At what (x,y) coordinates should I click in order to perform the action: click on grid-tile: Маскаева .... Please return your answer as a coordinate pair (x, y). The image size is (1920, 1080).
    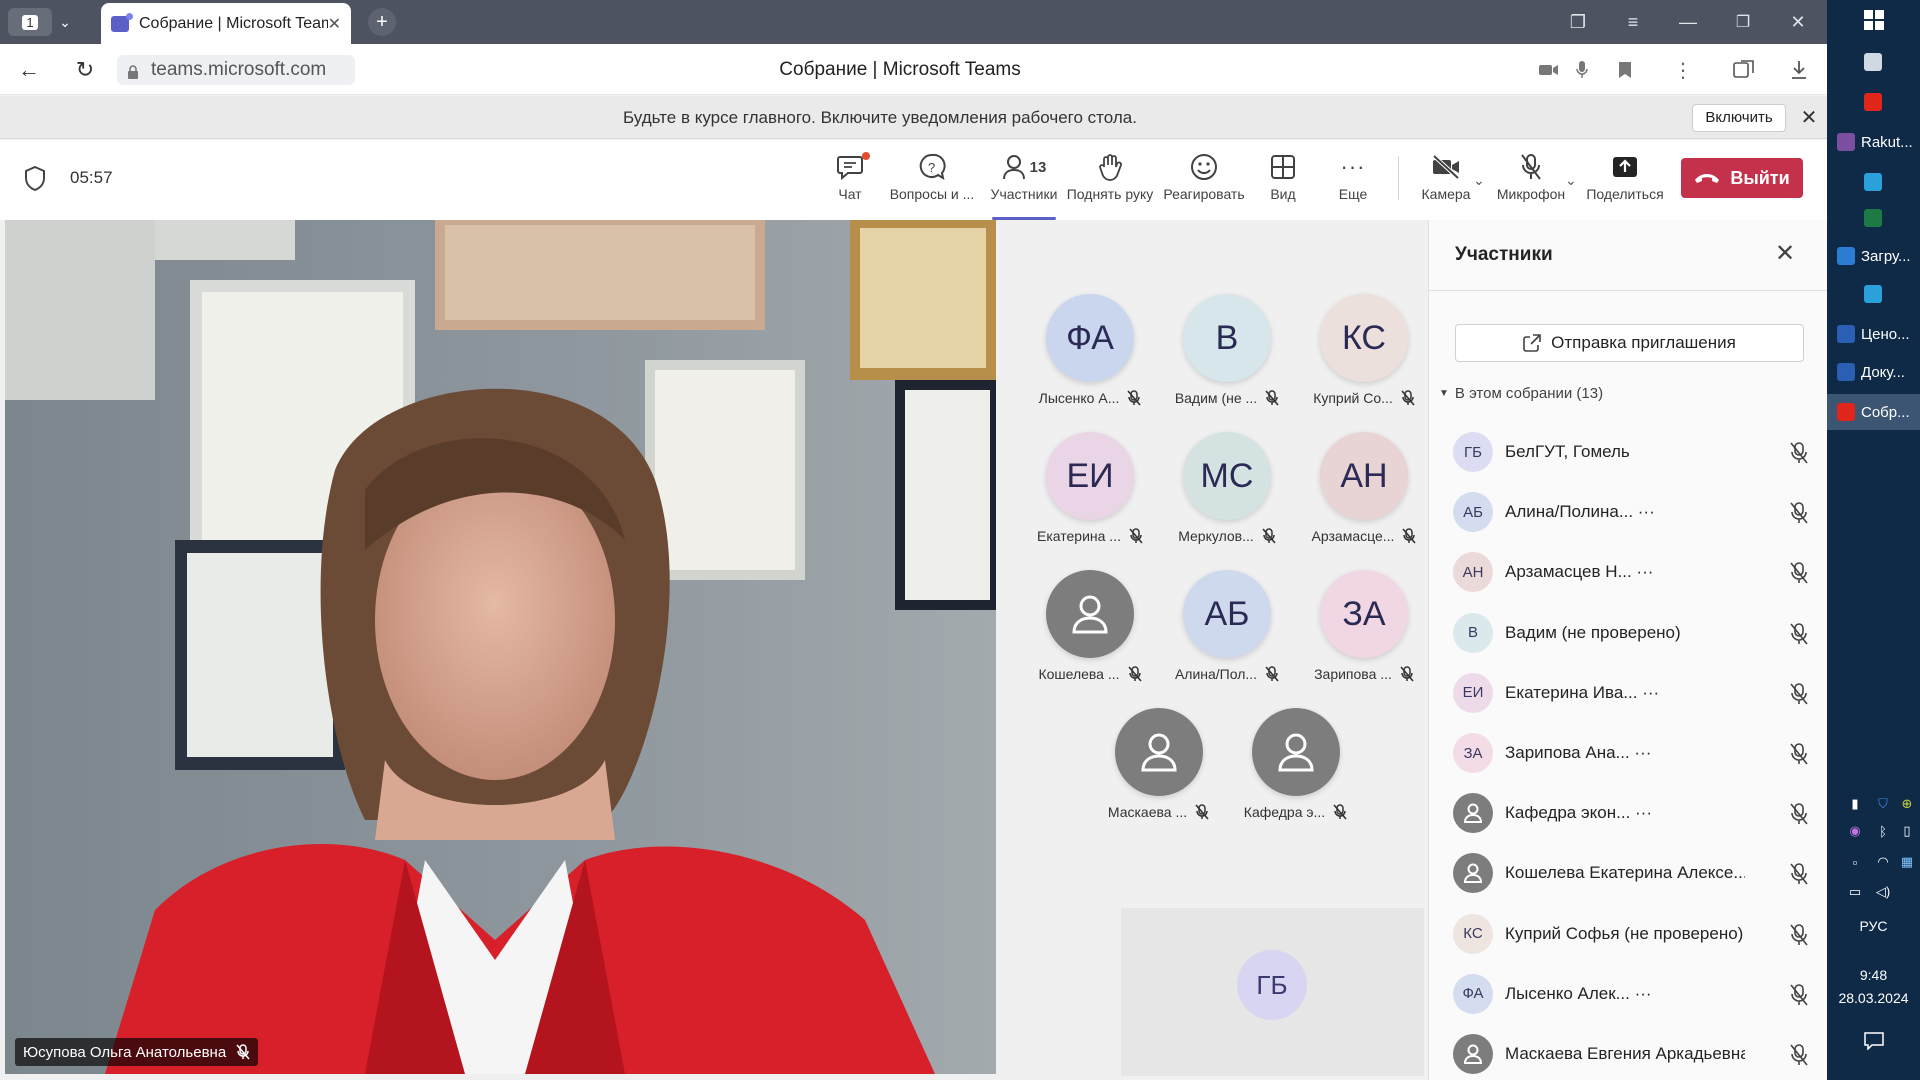
    Looking at the image, I should click on (1159, 773).